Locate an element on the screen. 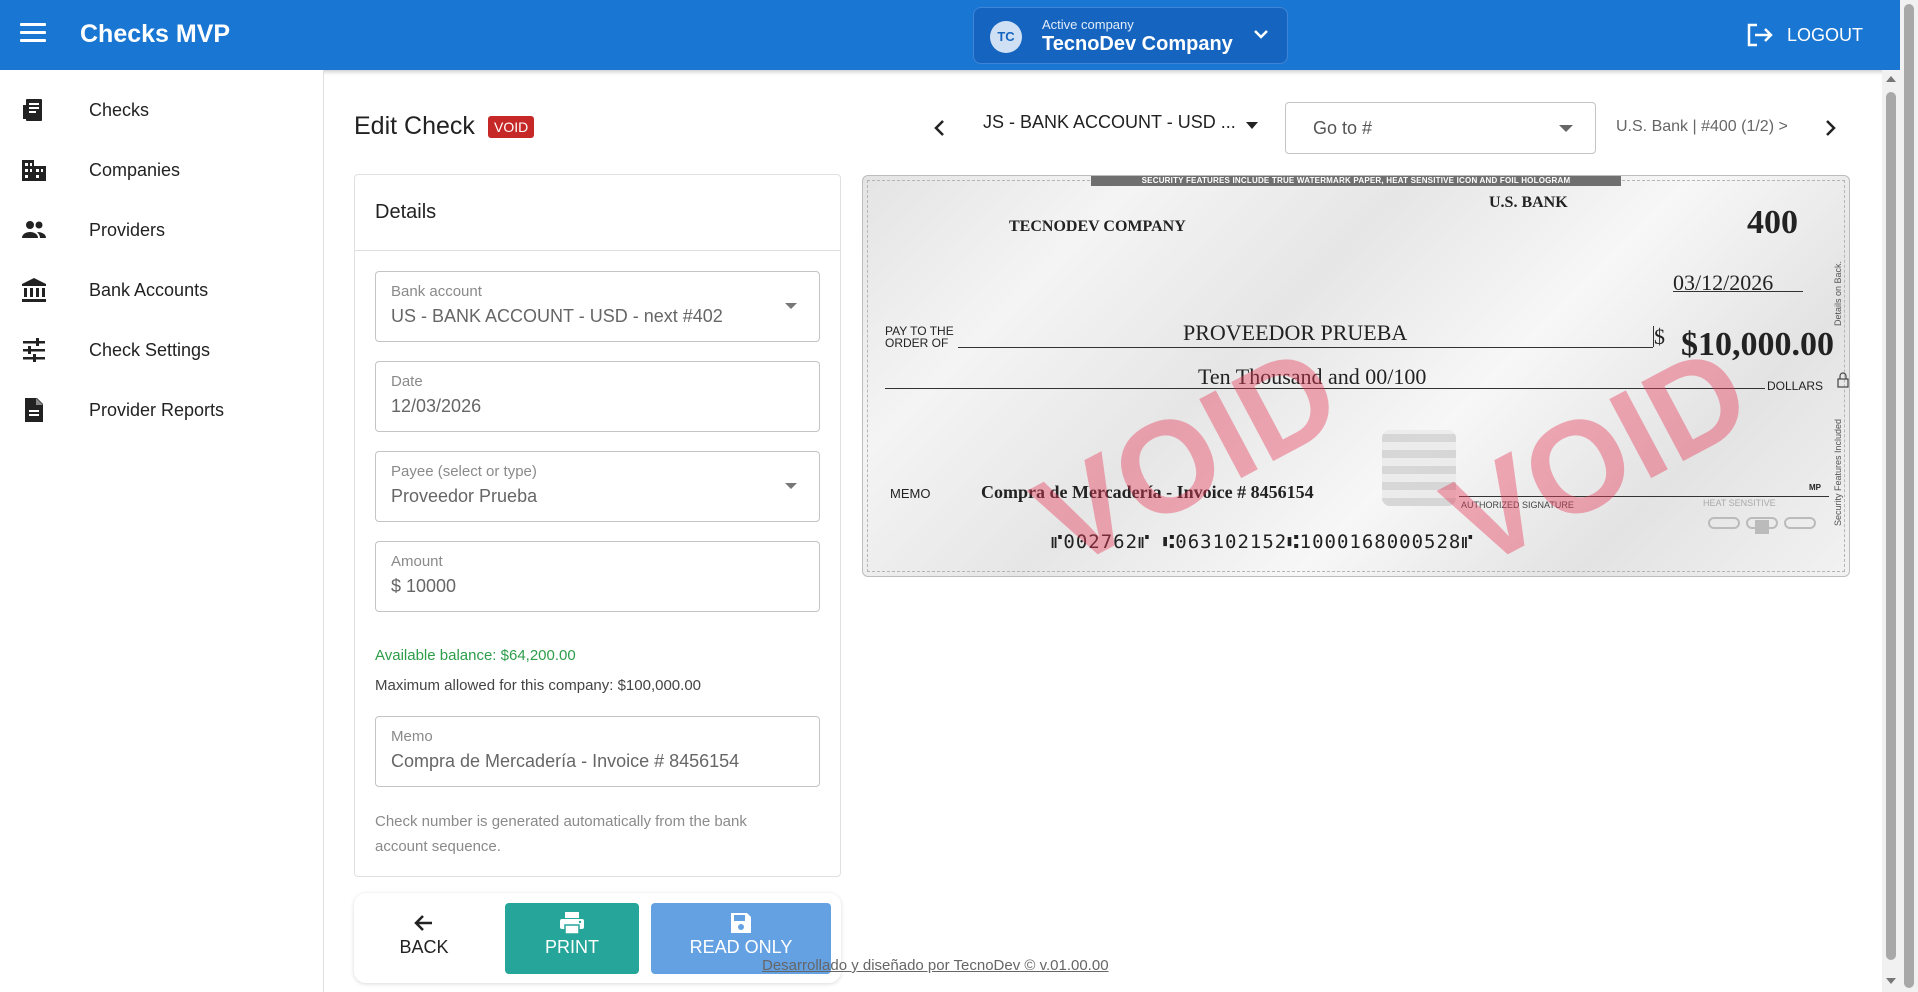  company-switcher: TC Active company TecnoDev Company is located at coordinates (1130, 35).